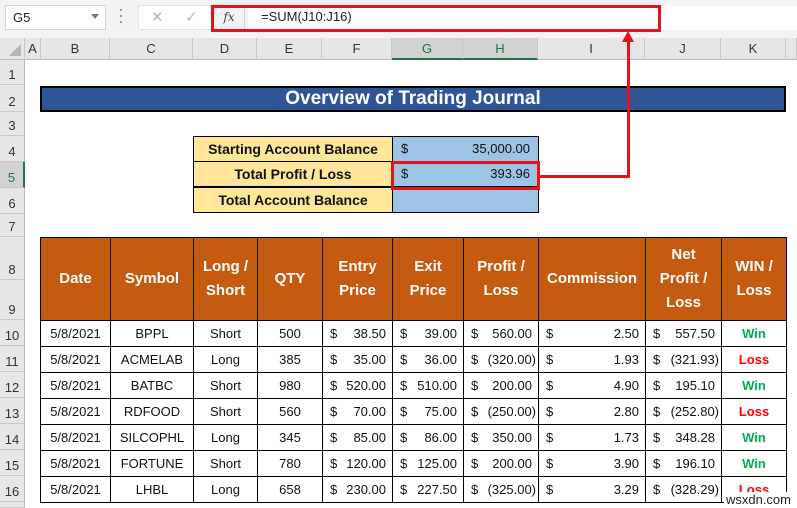  Describe the element at coordinates (592, 333) in the screenshot. I see `cell-commission: $2.50` at that location.